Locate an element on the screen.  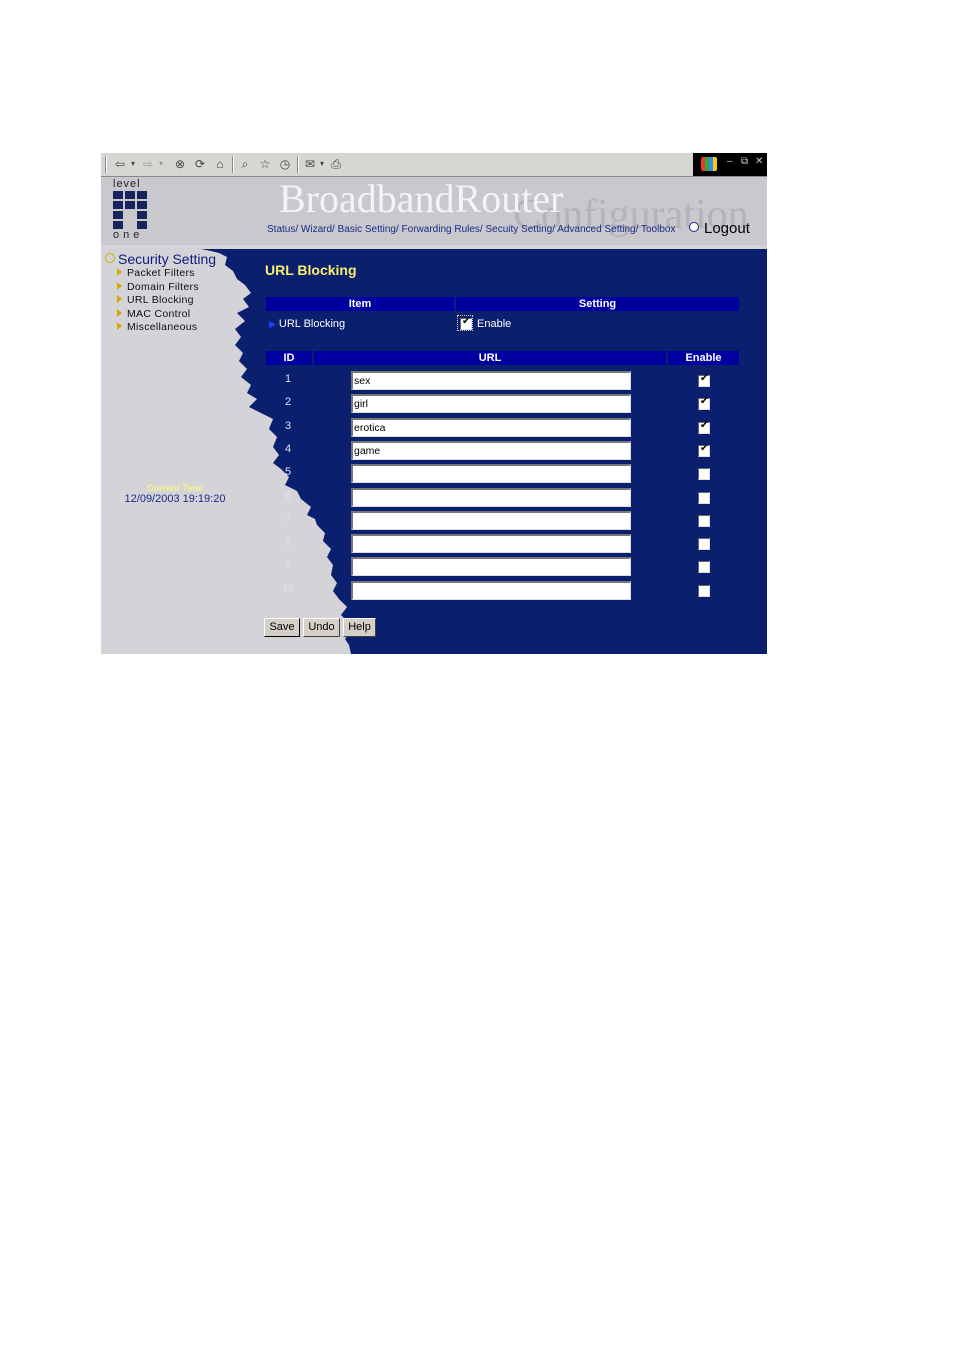
settings-header-item: Item is located at coordinates (360, 304).